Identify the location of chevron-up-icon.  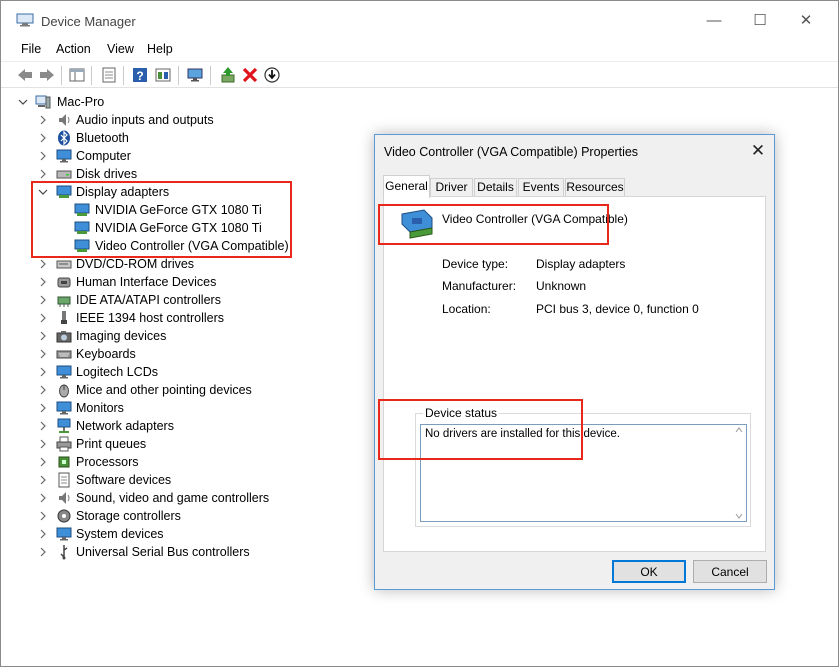
(739, 430).